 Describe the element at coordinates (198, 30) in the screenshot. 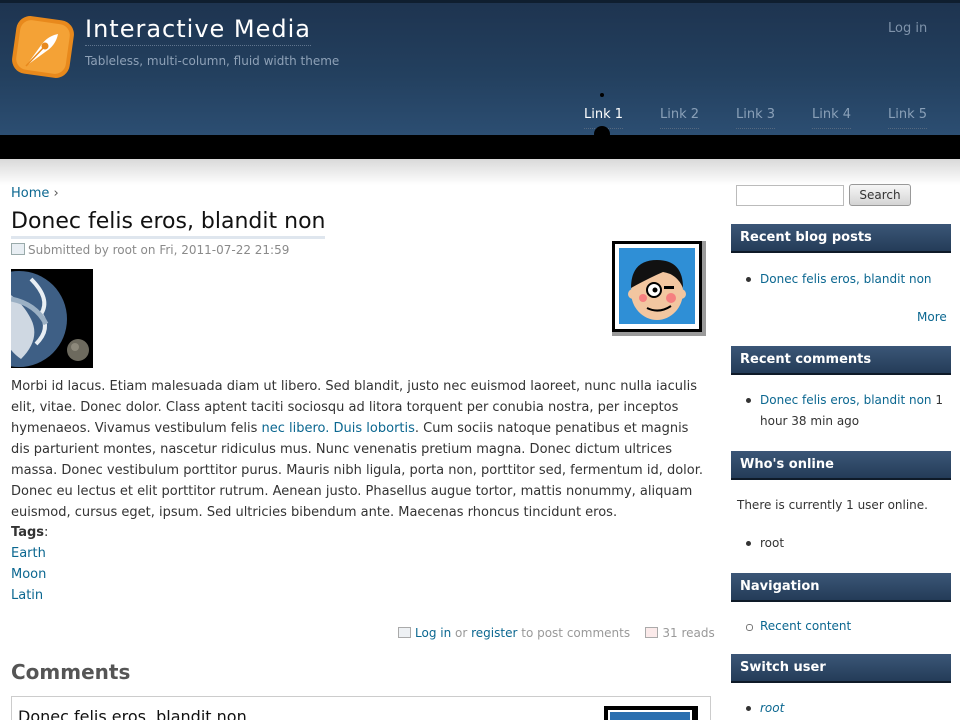

I see `site-name: Interactive Media` at that location.